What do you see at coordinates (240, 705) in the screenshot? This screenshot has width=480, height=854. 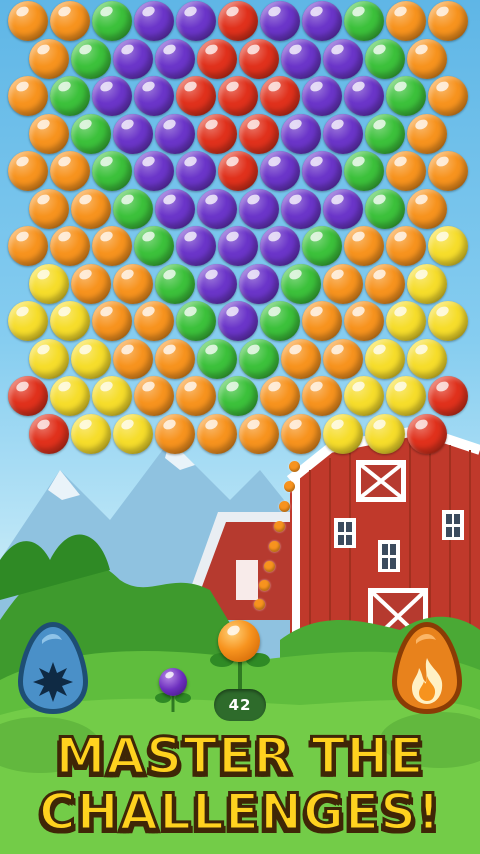 I see `shots-remaining-badge: 42` at bounding box center [240, 705].